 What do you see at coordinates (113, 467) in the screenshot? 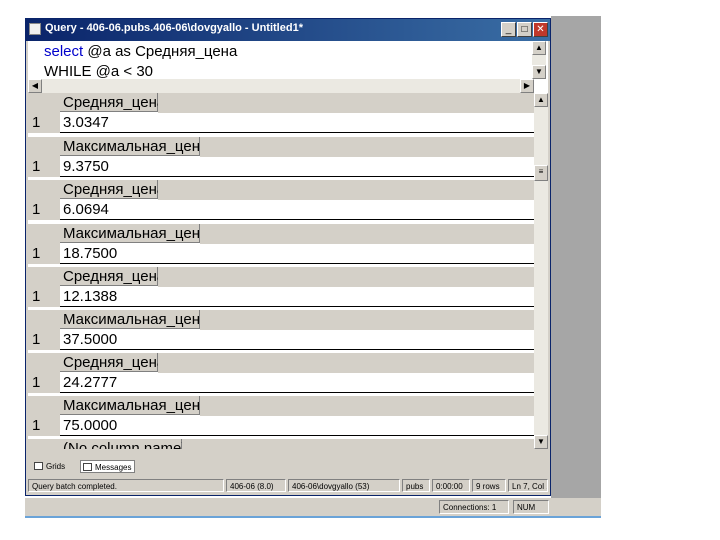
I see `tab-messages-label: Messages` at bounding box center [113, 467].